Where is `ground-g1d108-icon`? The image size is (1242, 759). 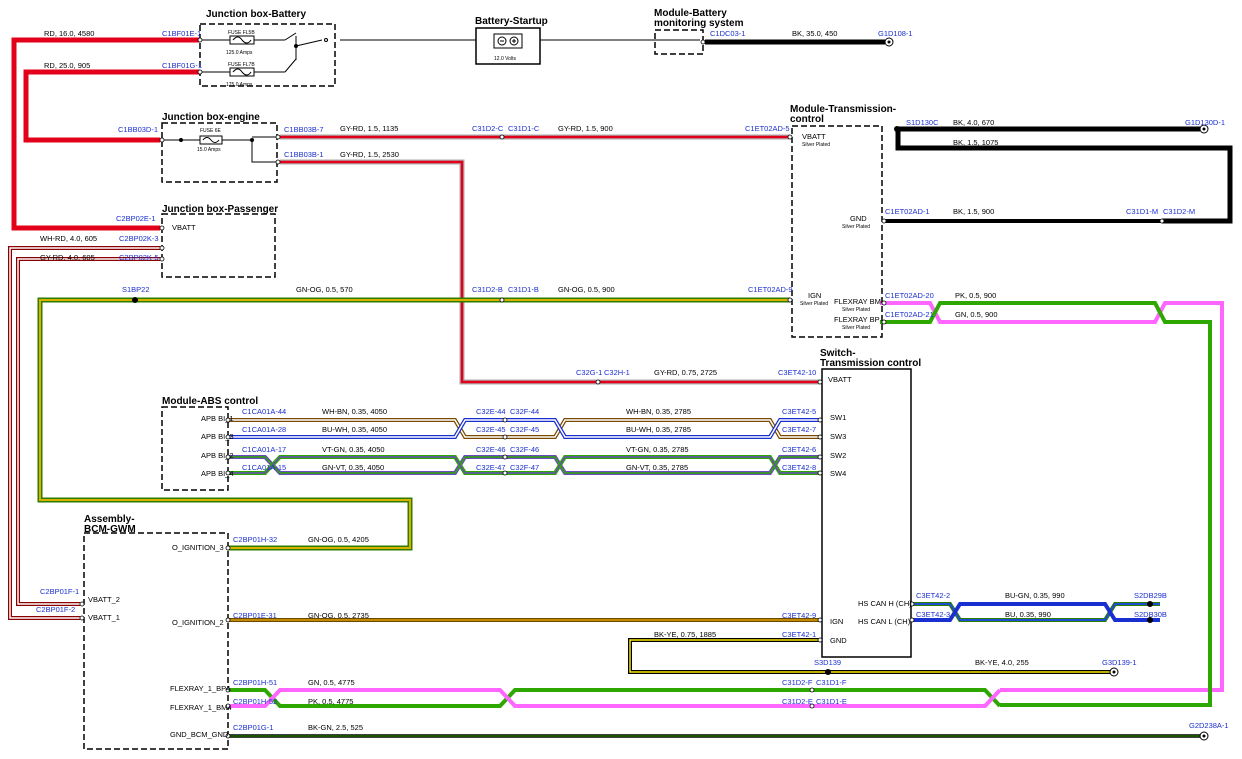
ground-g1d108-icon is located at coordinates (889, 42).